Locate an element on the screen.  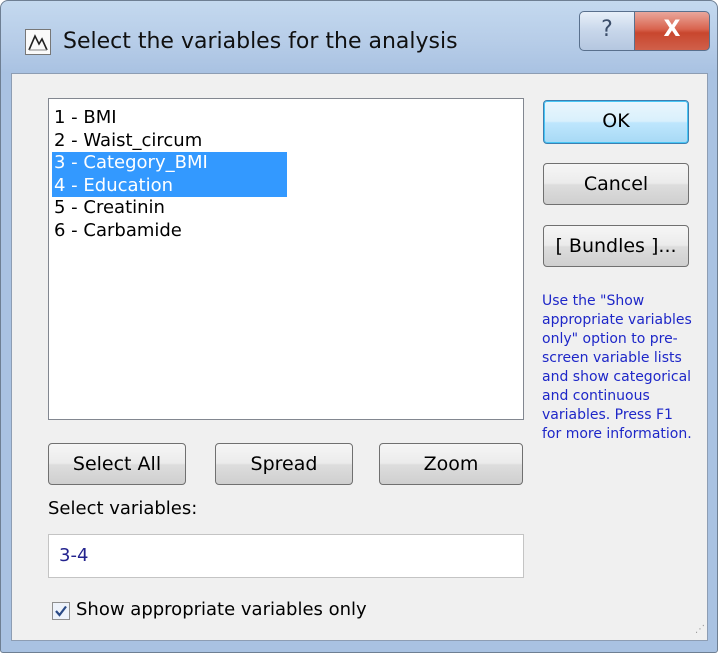
show-appropriate-checkbox is located at coordinates (61, 611).